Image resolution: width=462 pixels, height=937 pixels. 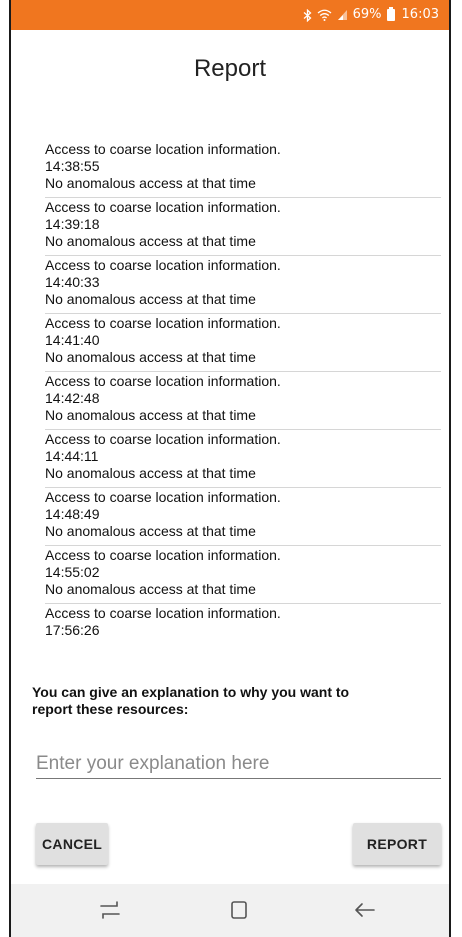 I want to click on access-time: 14:39:18, so click(x=72, y=224).